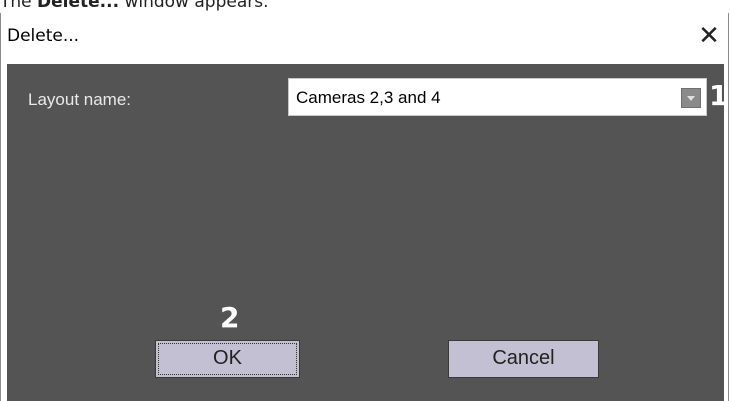  Describe the element at coordinates (364, 38) in the screenshot. I see `dialog-titlebar: Delete... ✕` at that location.